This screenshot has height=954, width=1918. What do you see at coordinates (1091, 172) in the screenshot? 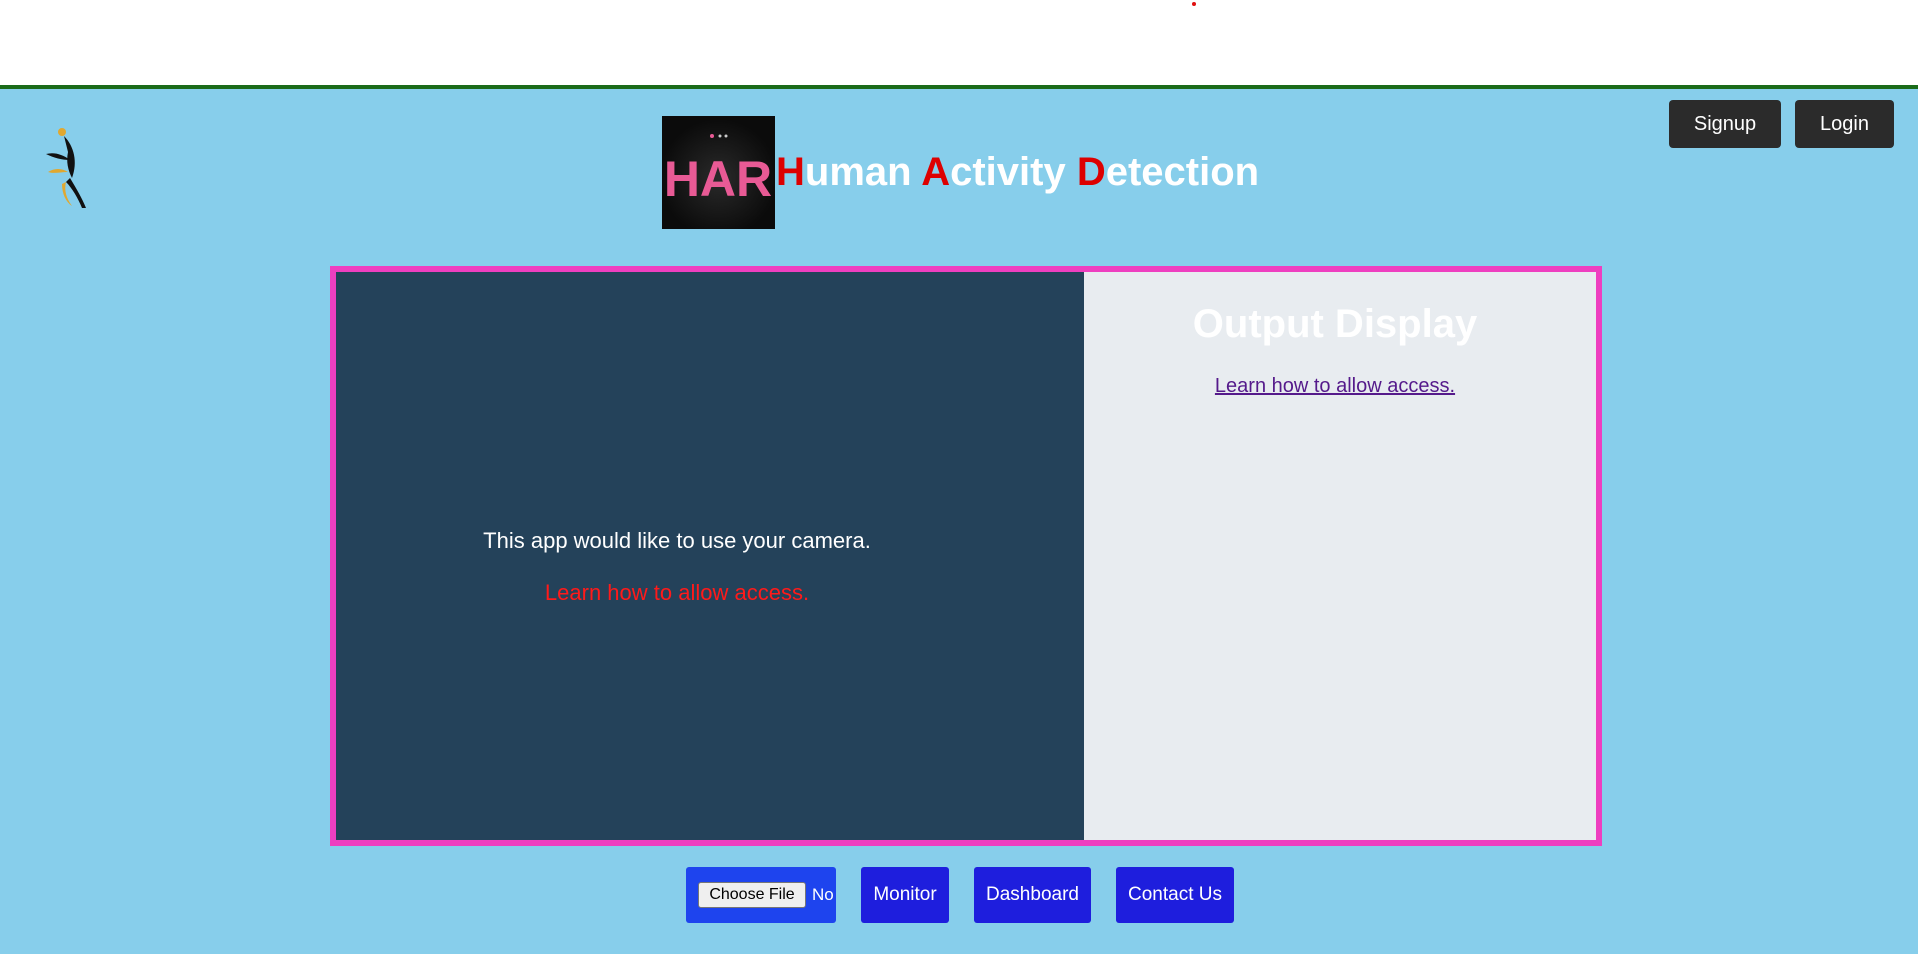
I see `title-initial-d: D` at bounding box center [1091, 172].